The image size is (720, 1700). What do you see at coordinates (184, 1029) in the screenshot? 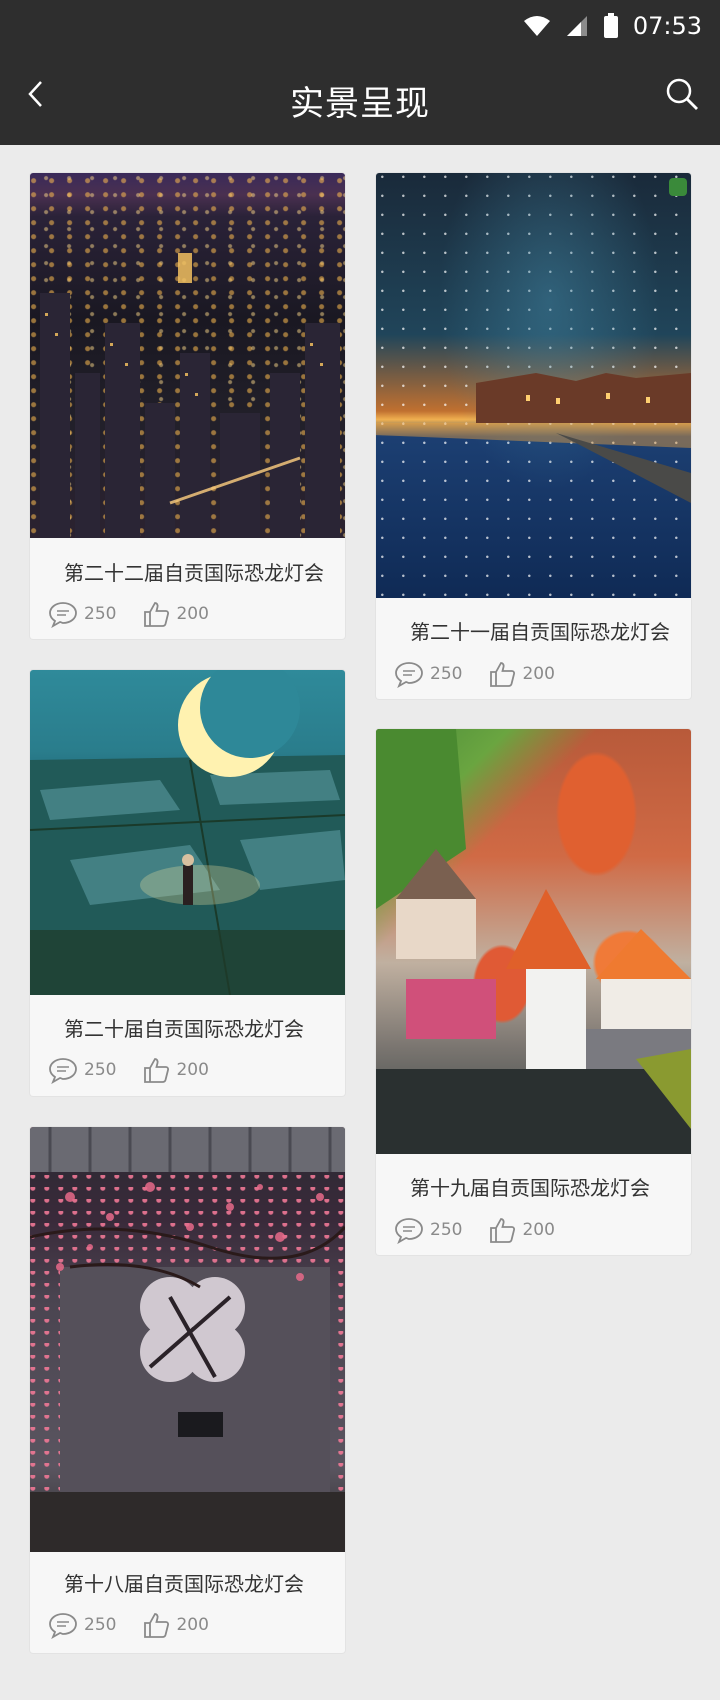
I see `card-caption: 第二十届自贡国际恐龙灯会` at bounding box center [184, 1029].